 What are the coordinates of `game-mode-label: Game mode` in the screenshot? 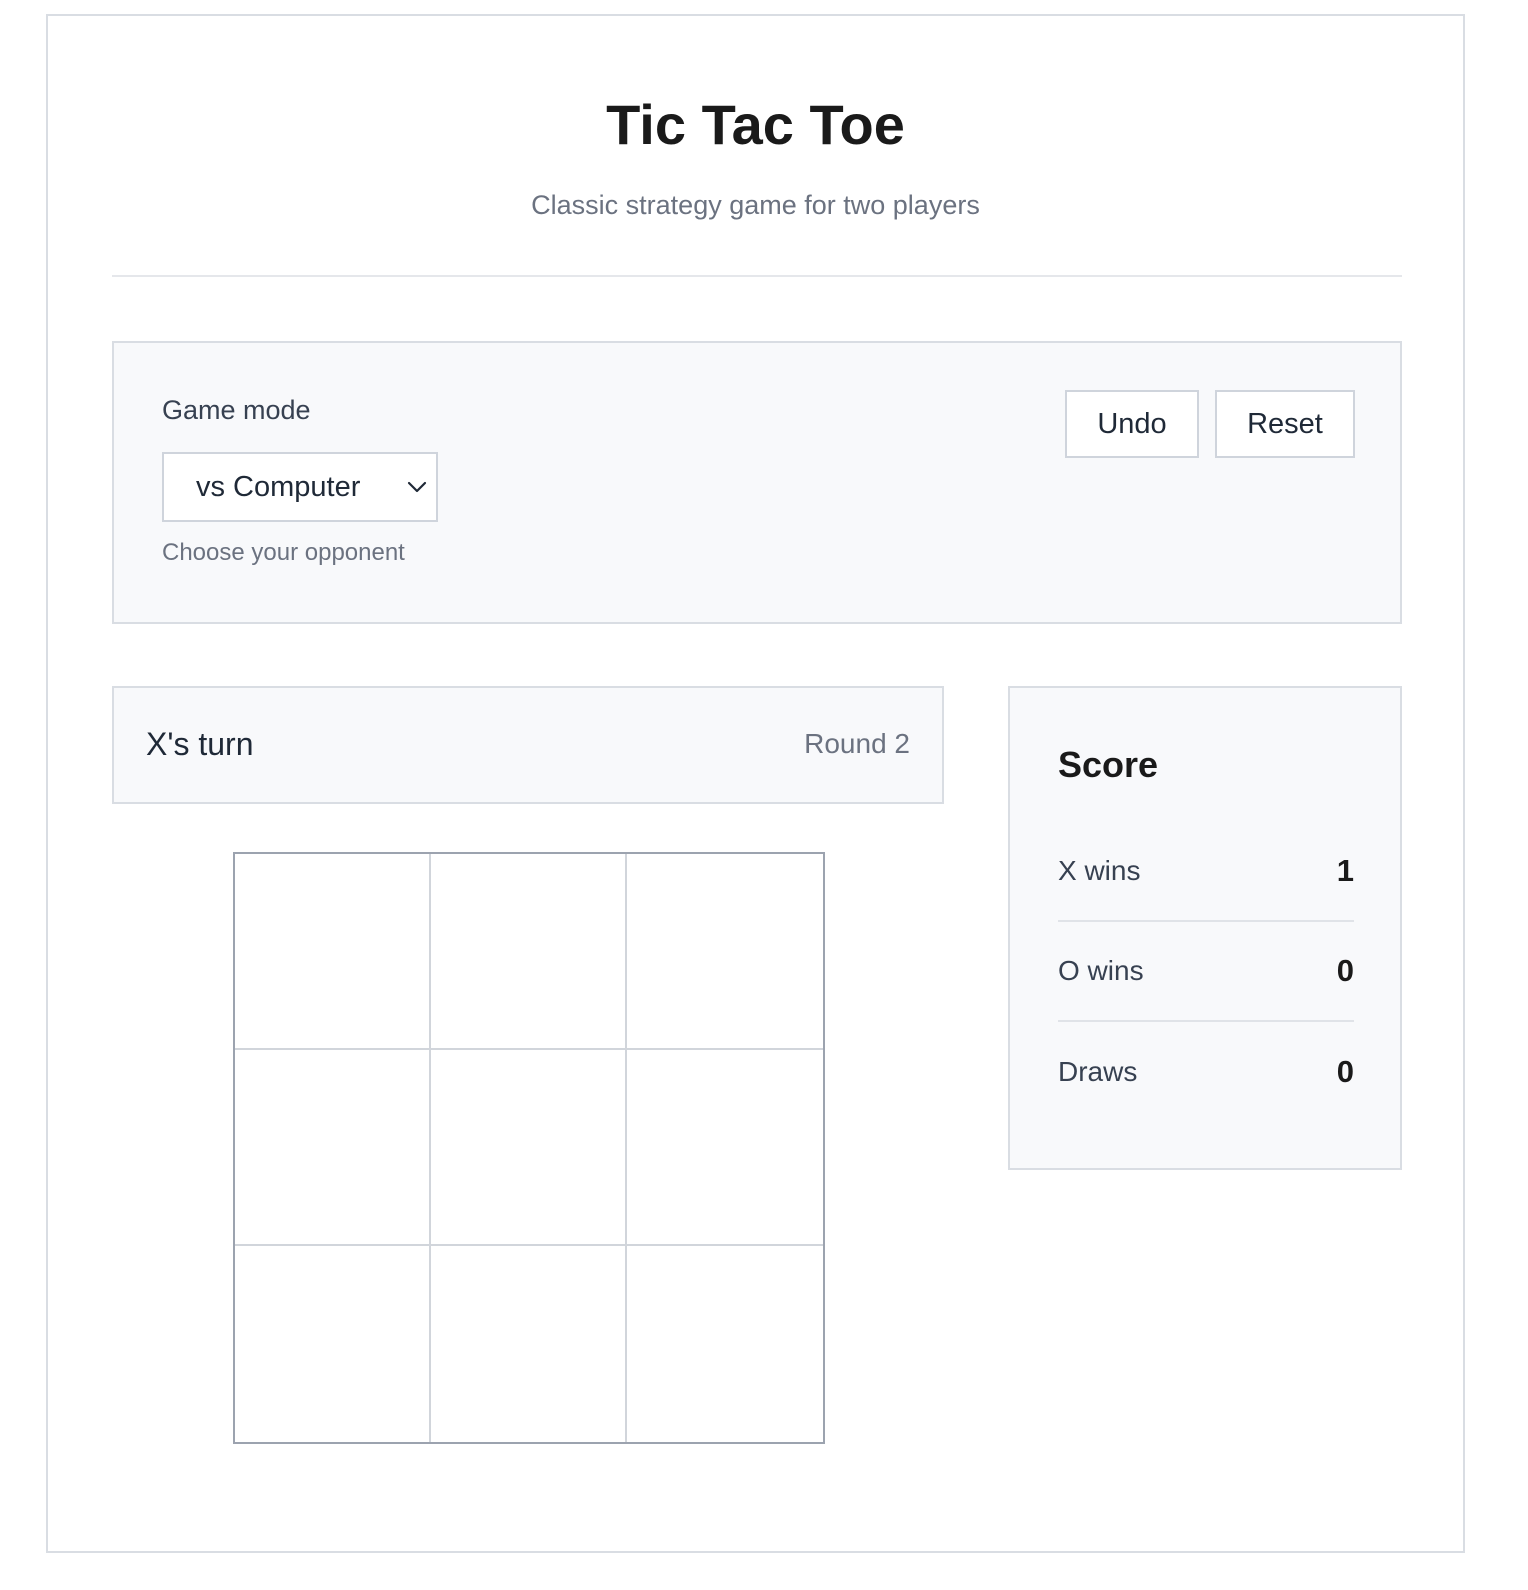 It's located at (236, 410).